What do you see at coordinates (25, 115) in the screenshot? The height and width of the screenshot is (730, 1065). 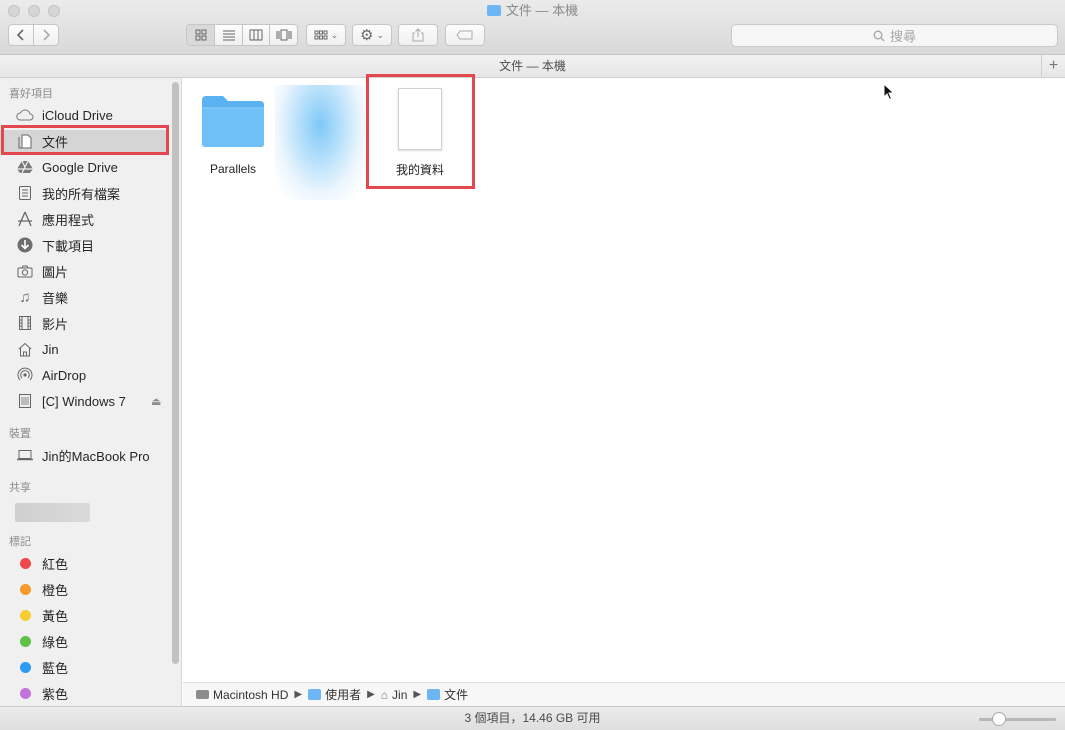 I see `cloud-icon` at bounding box center [25, 115].